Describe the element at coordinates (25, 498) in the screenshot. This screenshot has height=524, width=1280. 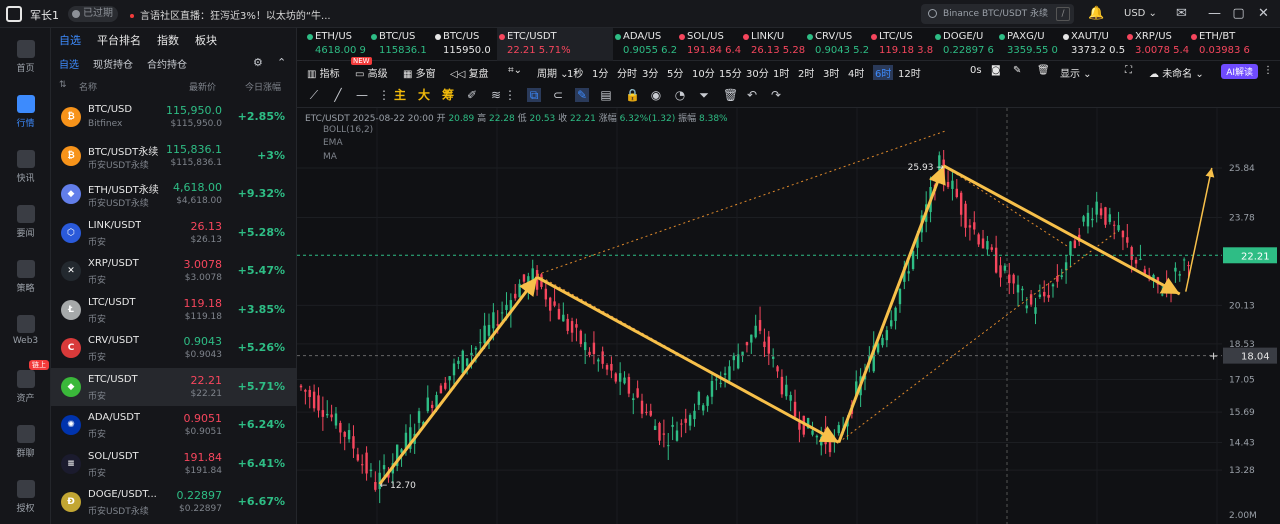
I see `nav-authorize: 授权` at that location.